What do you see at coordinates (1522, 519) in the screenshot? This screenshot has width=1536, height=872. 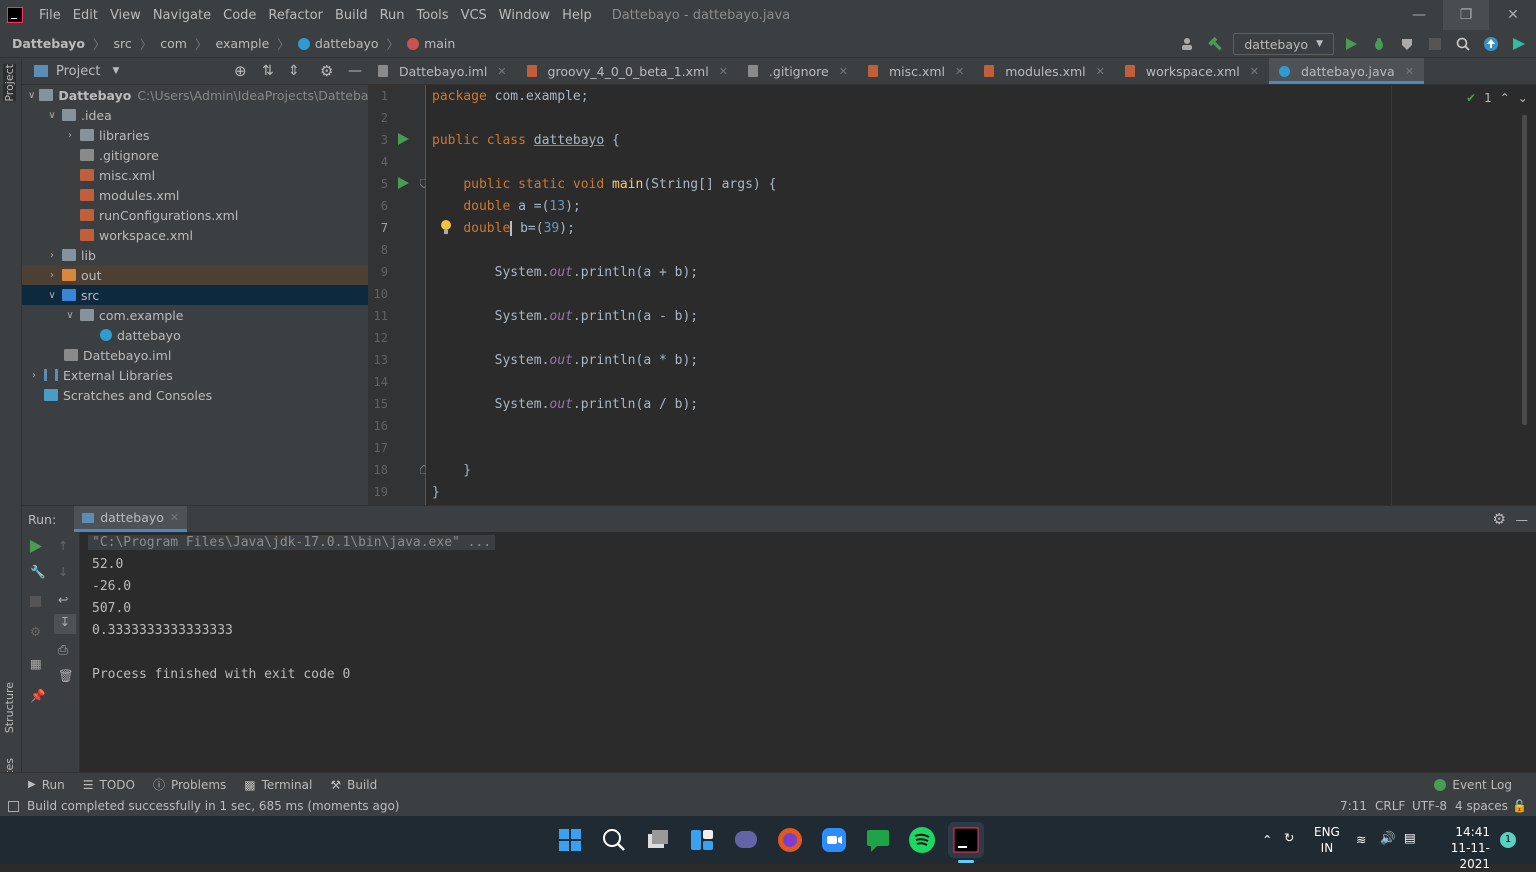 I see `hide-icon: —` at bounding box center [1522, 519].